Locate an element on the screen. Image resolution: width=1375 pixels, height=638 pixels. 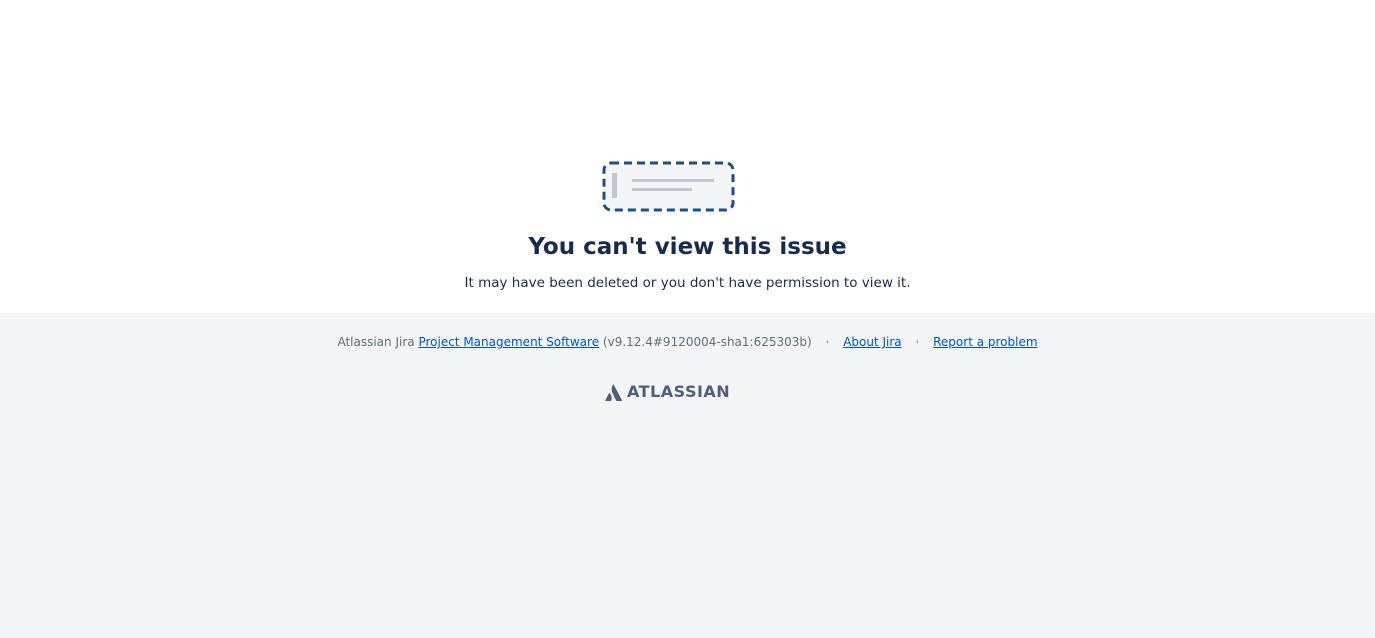
footer-prefix: Atlassian Jira is located at coordinates (376, 342).